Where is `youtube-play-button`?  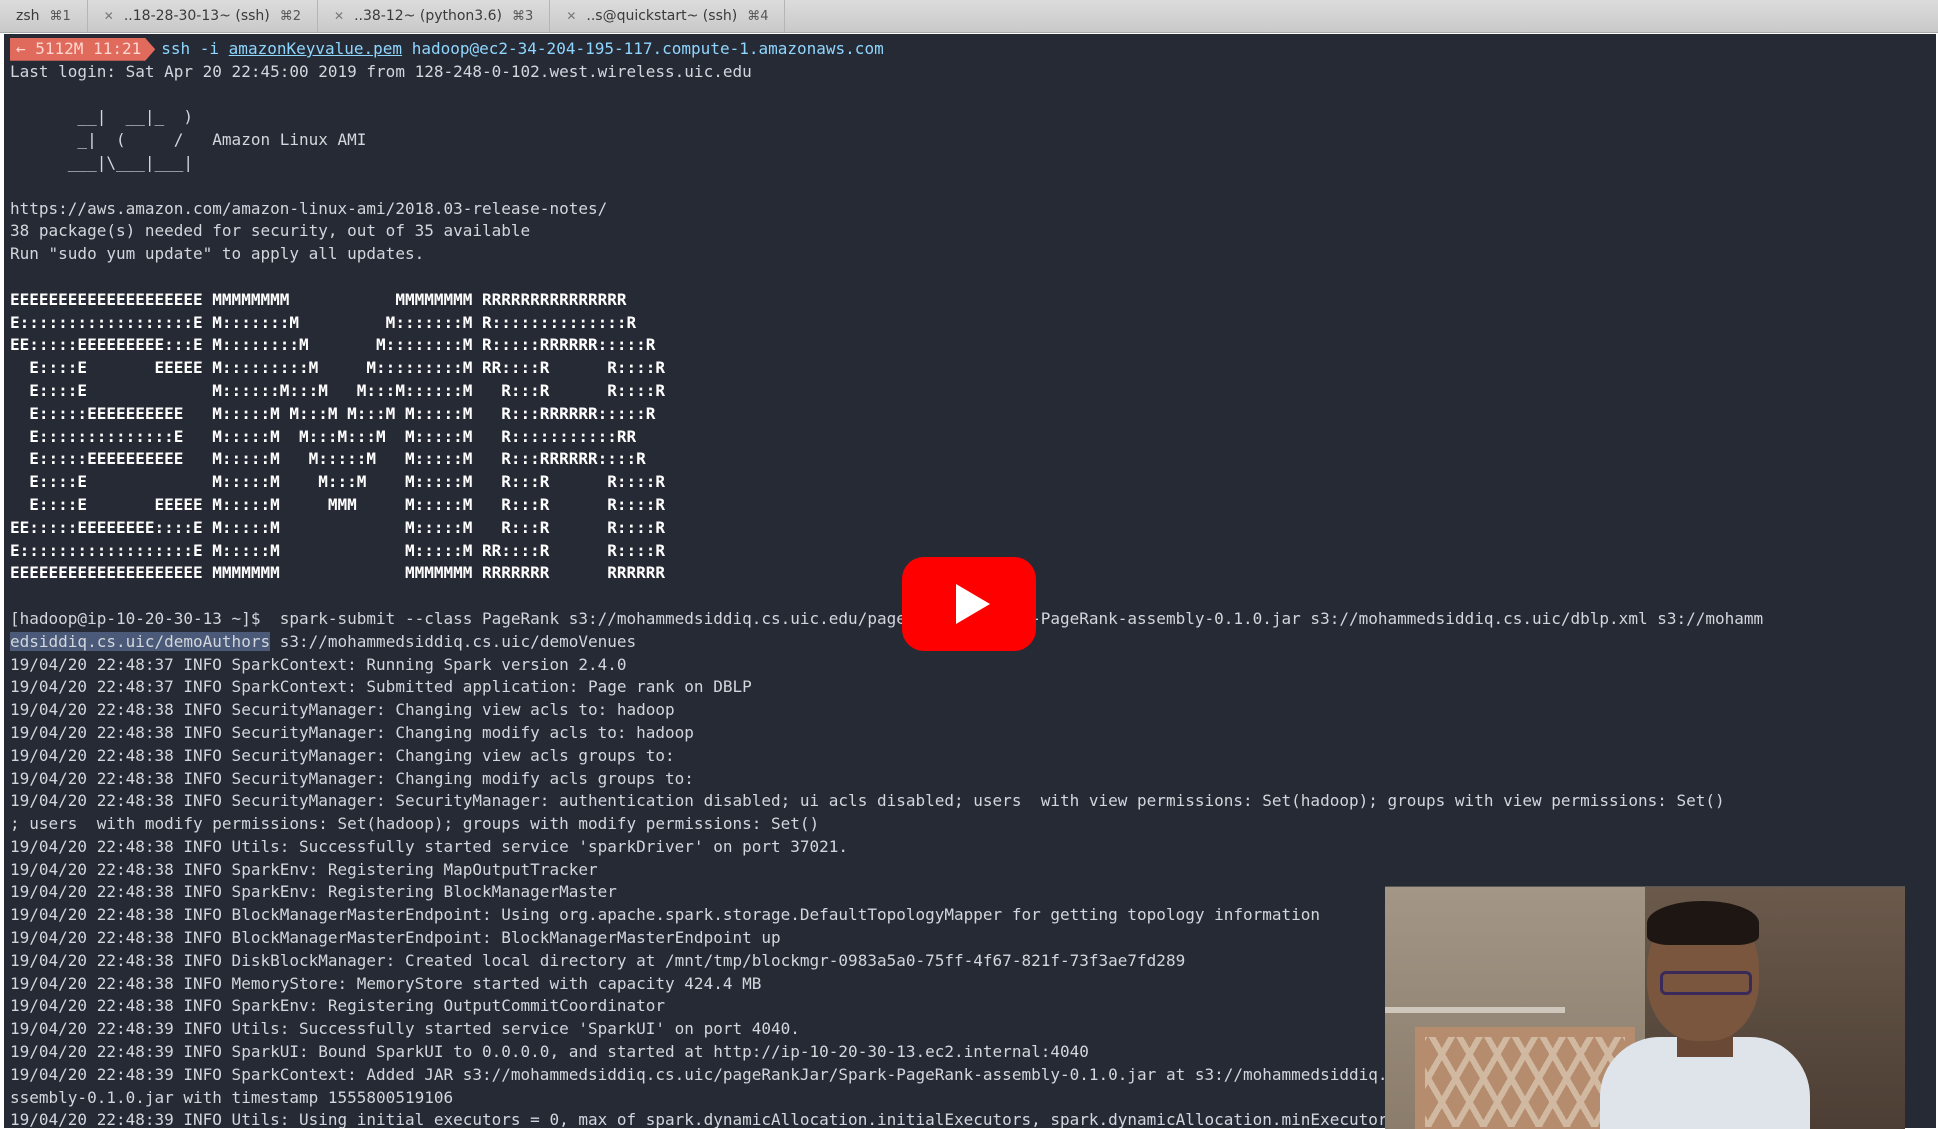
youtube-play-button is located at coordinates (969, 604).